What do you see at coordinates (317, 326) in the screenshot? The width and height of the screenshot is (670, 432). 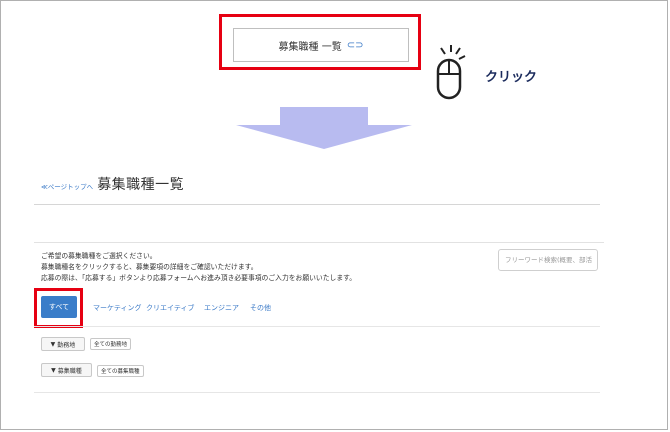 I see `tabs-divider` at bounding box center [317, 326].